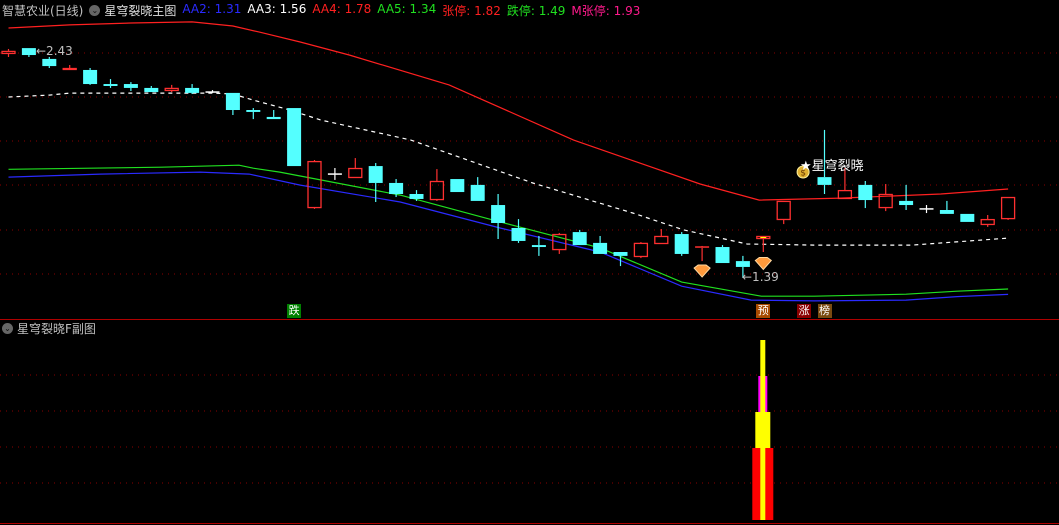 The height and width of the screenshot is (525, 1059). What do you see at coordinates (43, 10) in the screenshot?
I see `stock-name: 智慧农业(日线)` at bounding box center [43, 10].